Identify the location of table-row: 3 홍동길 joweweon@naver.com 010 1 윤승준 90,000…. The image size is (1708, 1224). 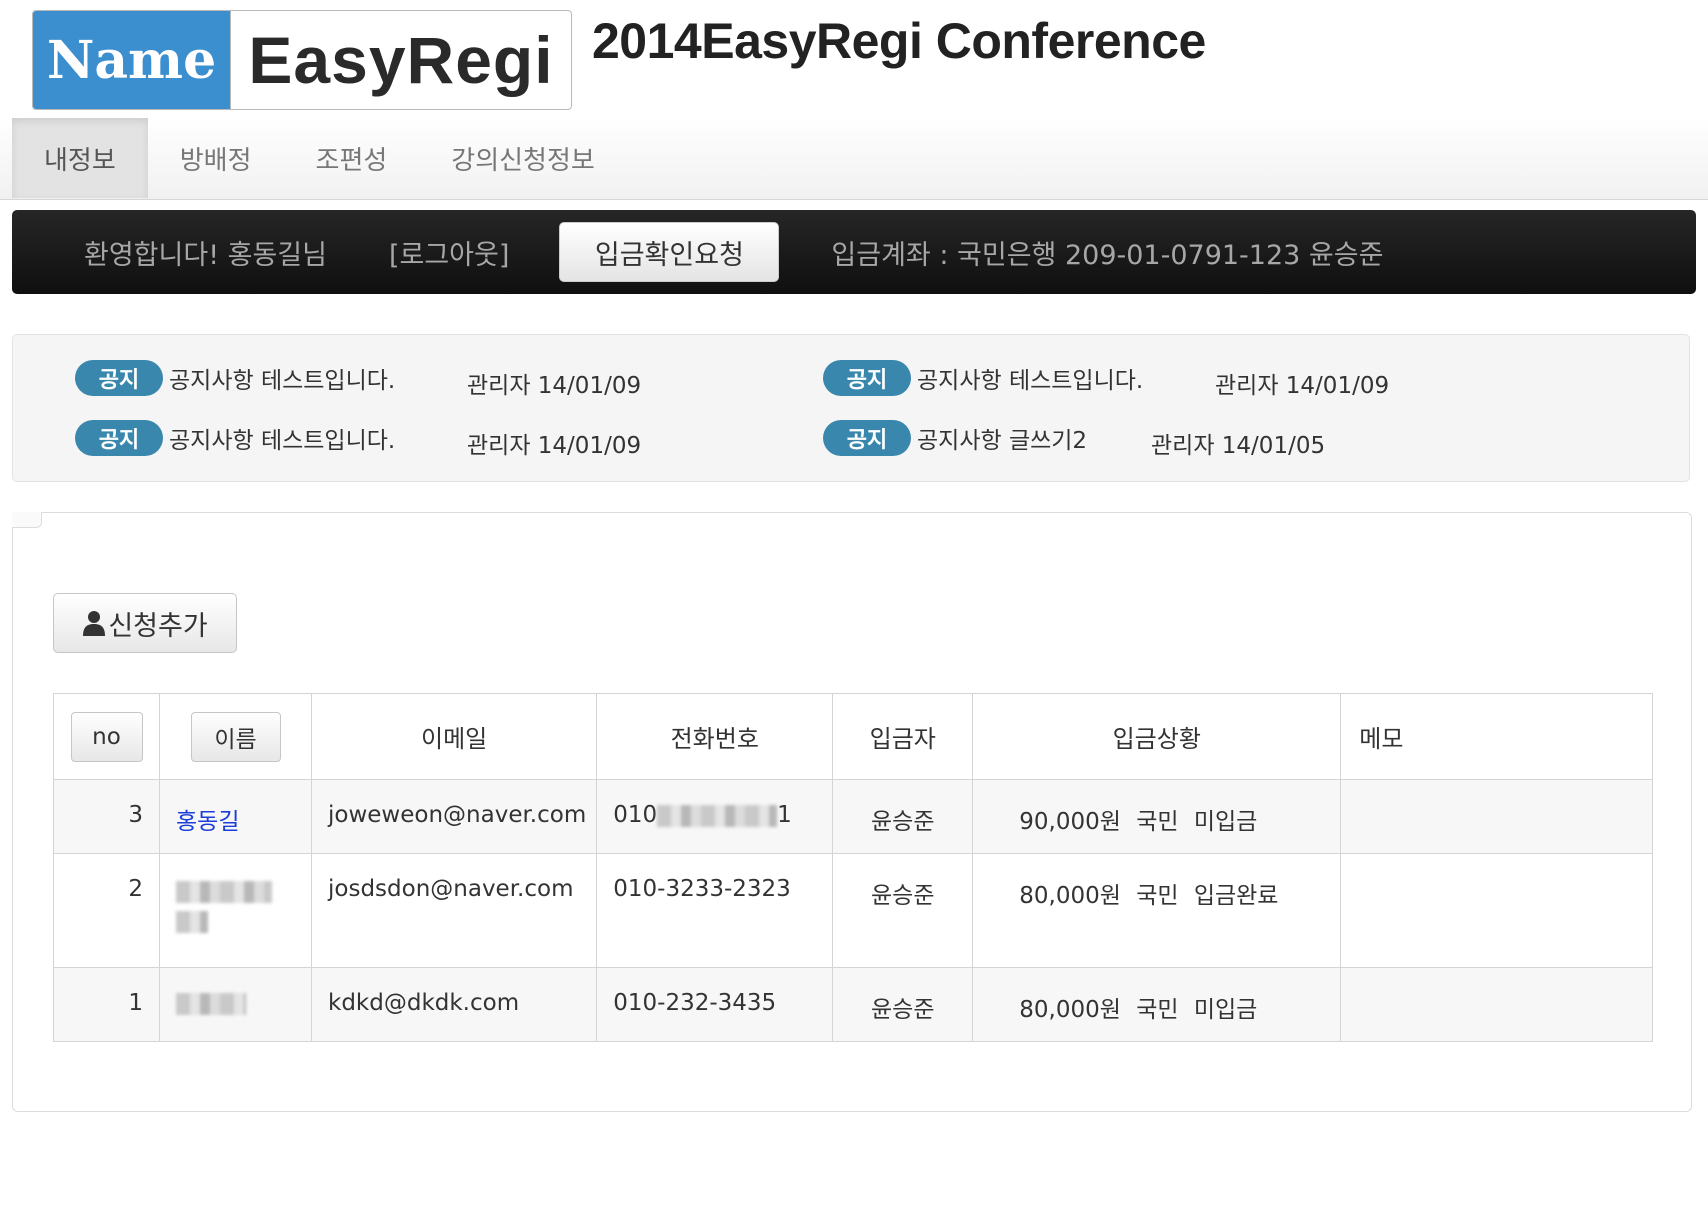
(853, 816).